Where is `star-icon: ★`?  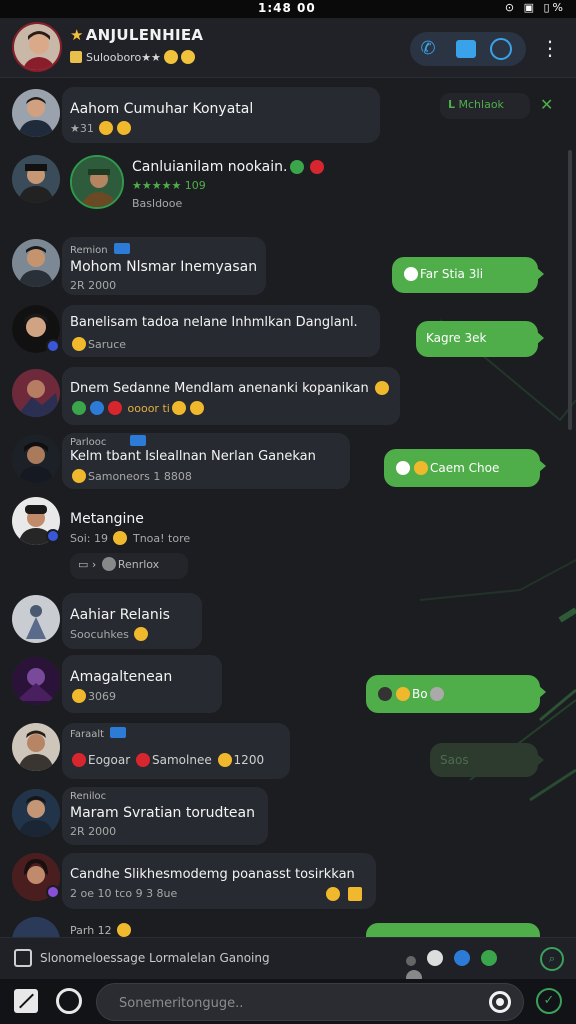
star-icon: ★ is located at coordinates (77, 35).